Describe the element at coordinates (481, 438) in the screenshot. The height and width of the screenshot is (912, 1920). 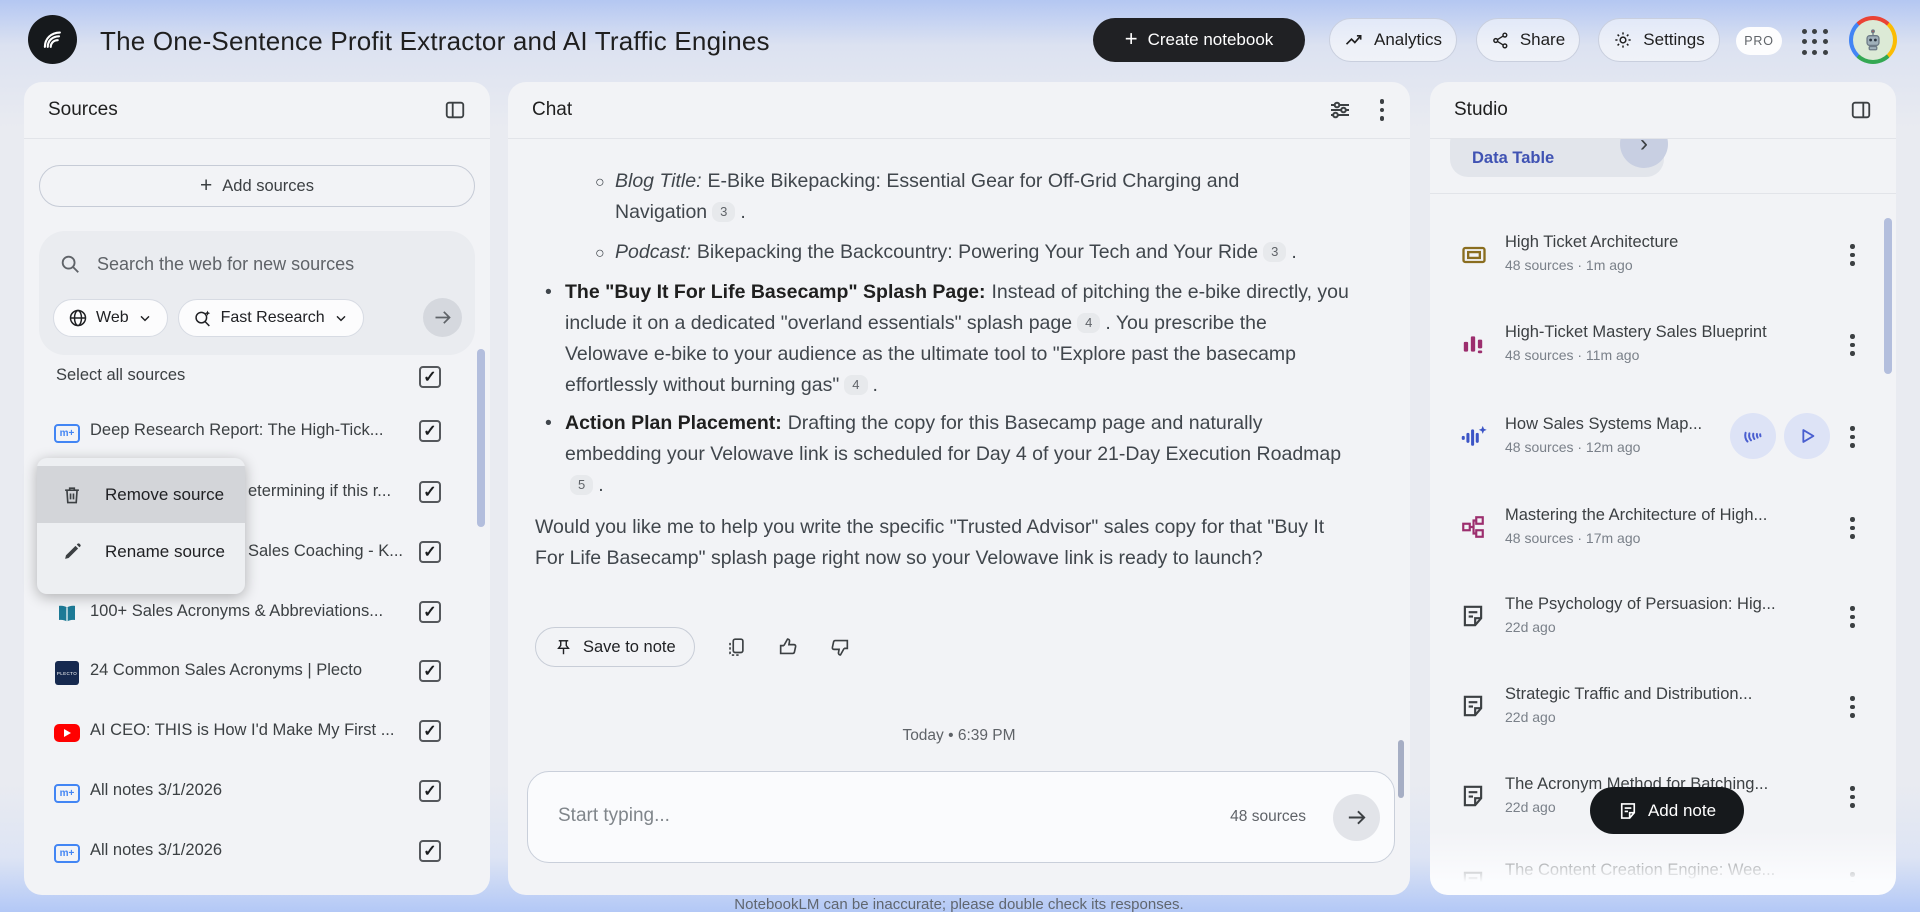
I see `sources-scrollbar` at that location.